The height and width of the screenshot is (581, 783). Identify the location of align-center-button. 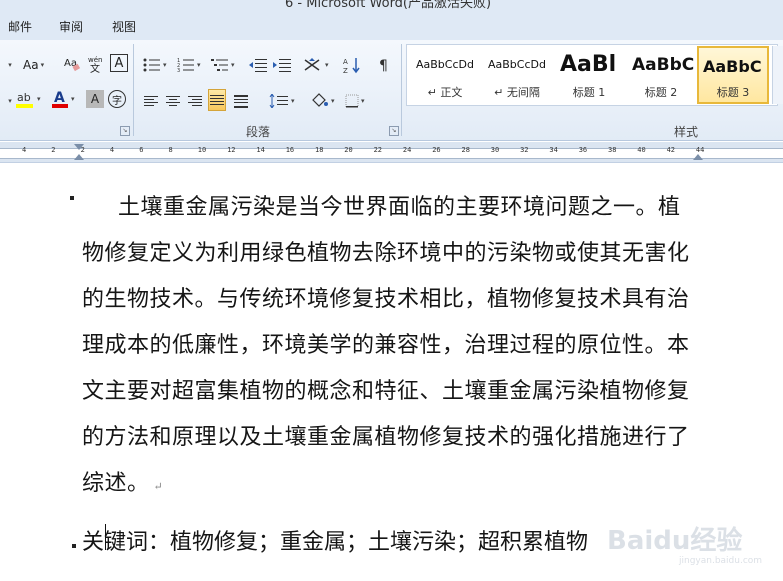
(173, 101).